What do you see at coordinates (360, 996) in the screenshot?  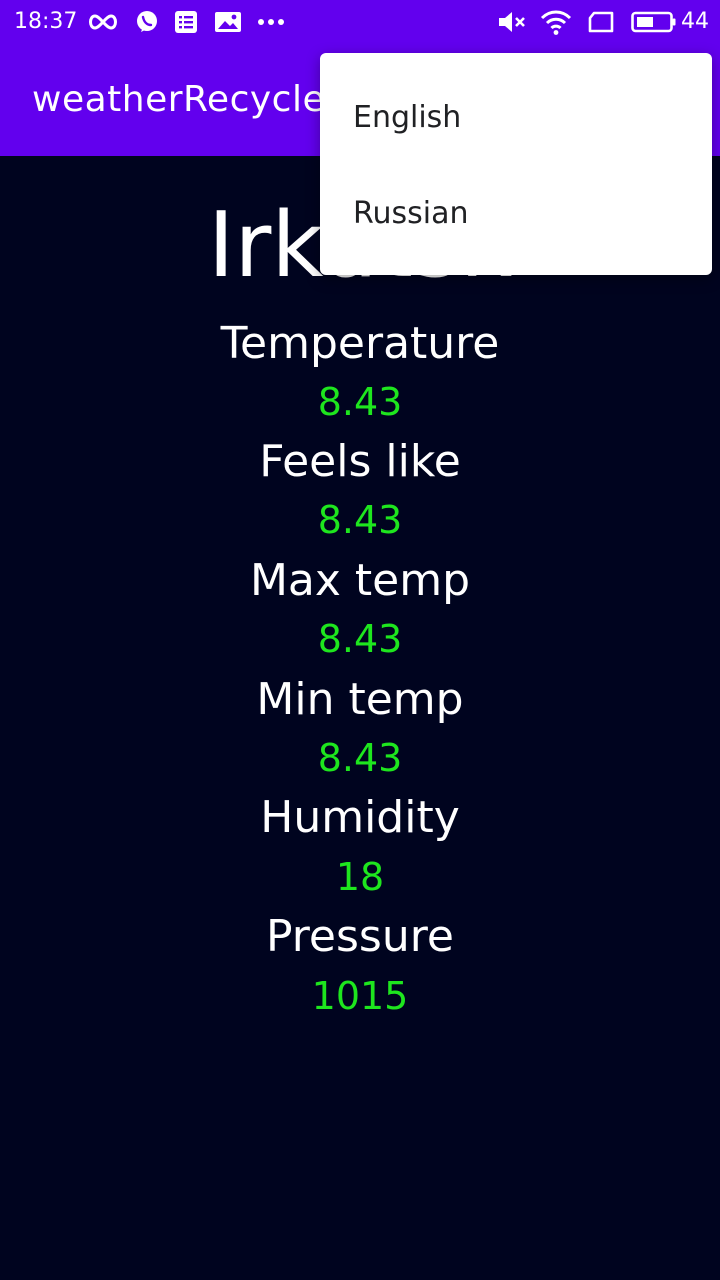 I see `pressure-value: 1015` at bounding box center [360, 996].